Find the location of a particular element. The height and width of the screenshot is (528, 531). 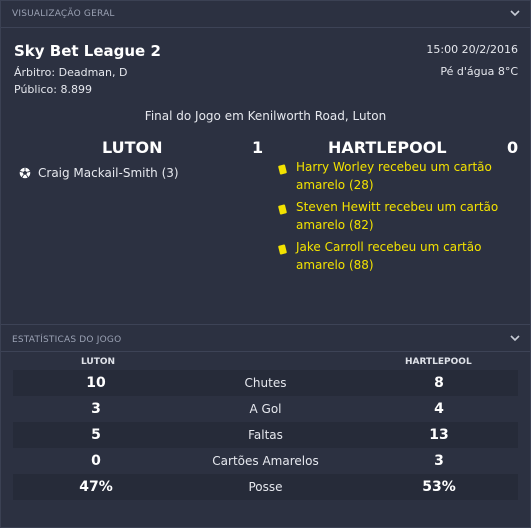

stats-panel-title: ESTATÍSTICAS DO JOGO is located at coordinates (67, 340).